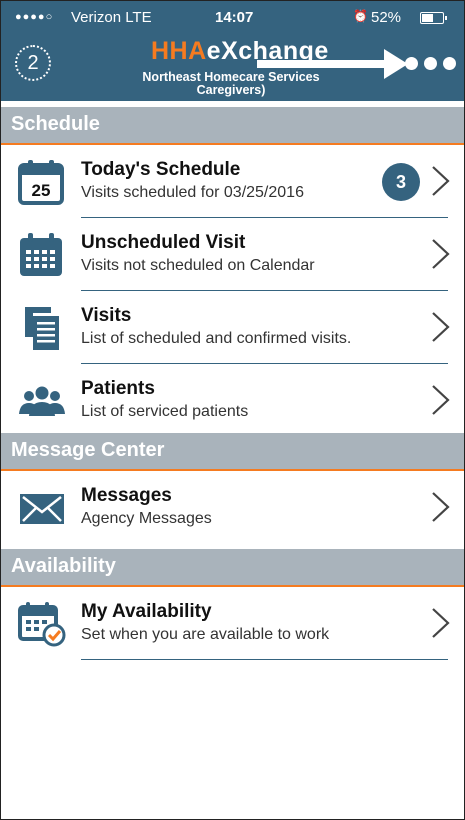 The height and width of the screenshot is (820, 465). I want to click on item-title: My Availability, so click(146, 611).